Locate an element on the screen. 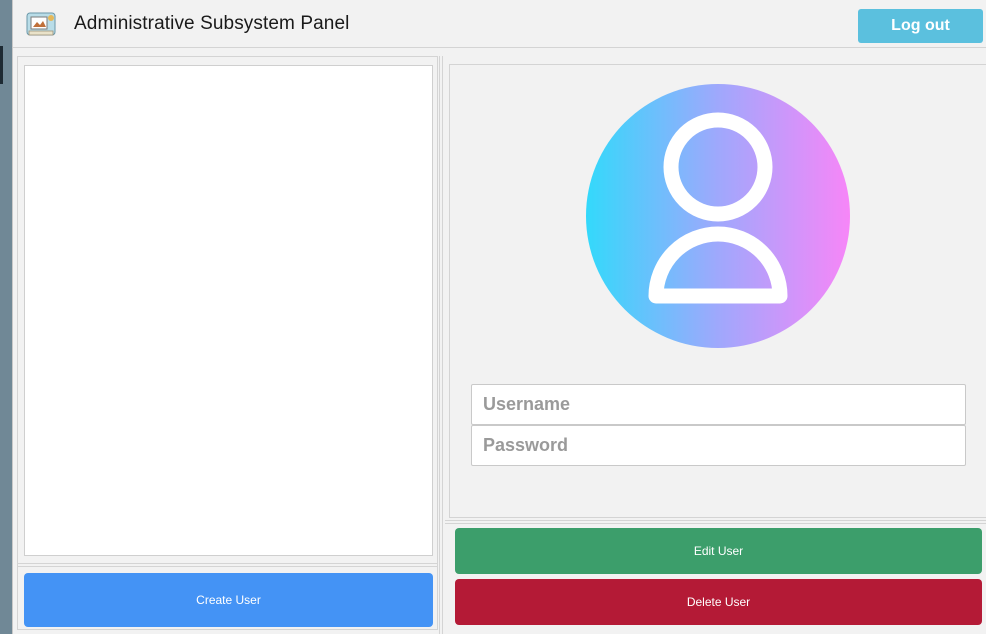 This screenshot has height=634, width=986. vertical-splitter is located at coordinates (441, 345).